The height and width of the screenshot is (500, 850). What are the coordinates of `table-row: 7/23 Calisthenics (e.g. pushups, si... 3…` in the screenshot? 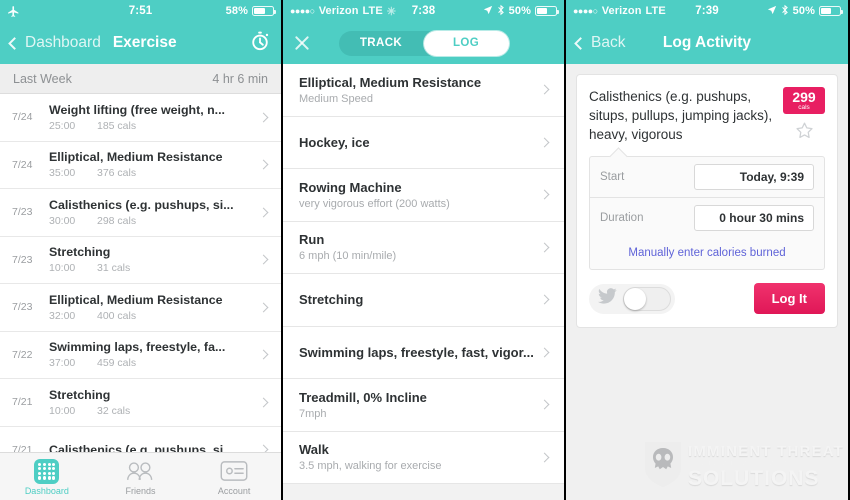 It's located at (140, 213).